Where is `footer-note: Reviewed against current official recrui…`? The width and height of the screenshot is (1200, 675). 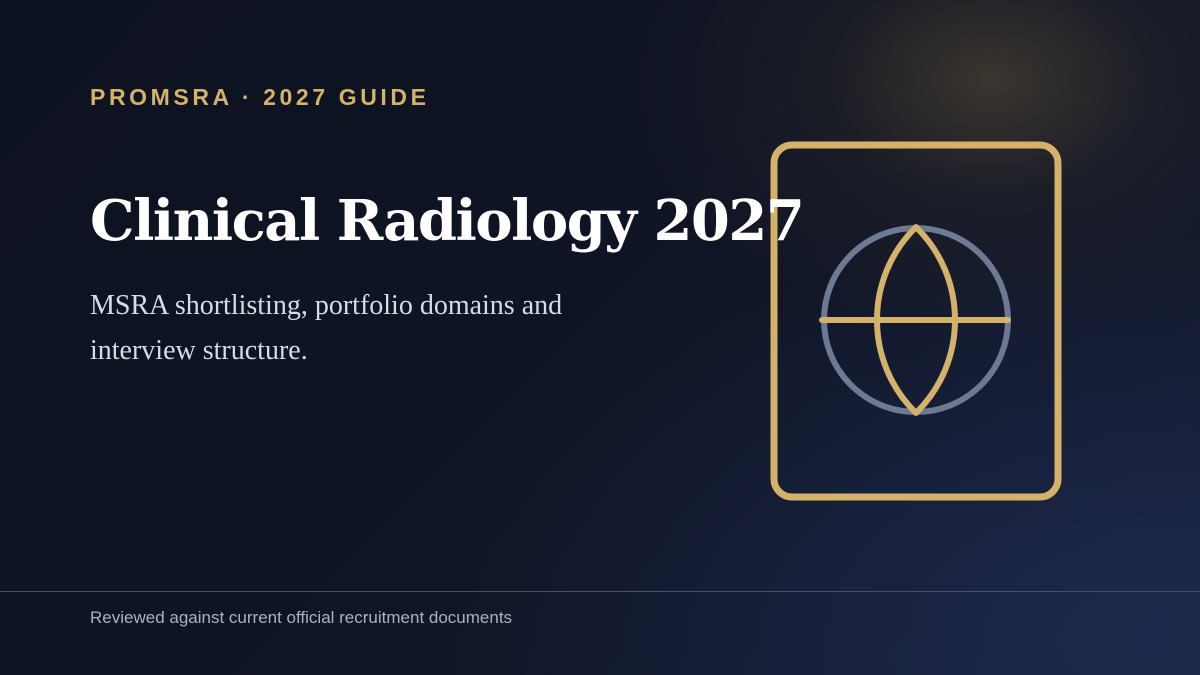 footer-note: Reviewed against current official recrui… is located at coordinates (301, 617).